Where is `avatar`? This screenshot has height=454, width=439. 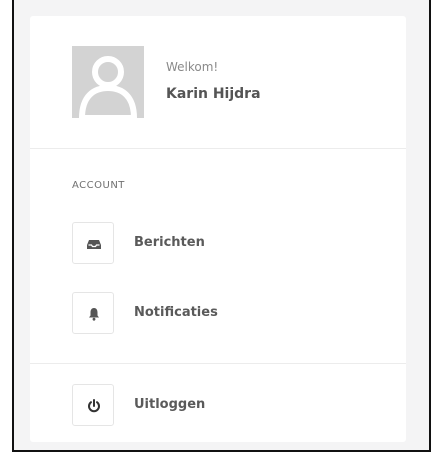
avatar is located at coordinates (108, 82).